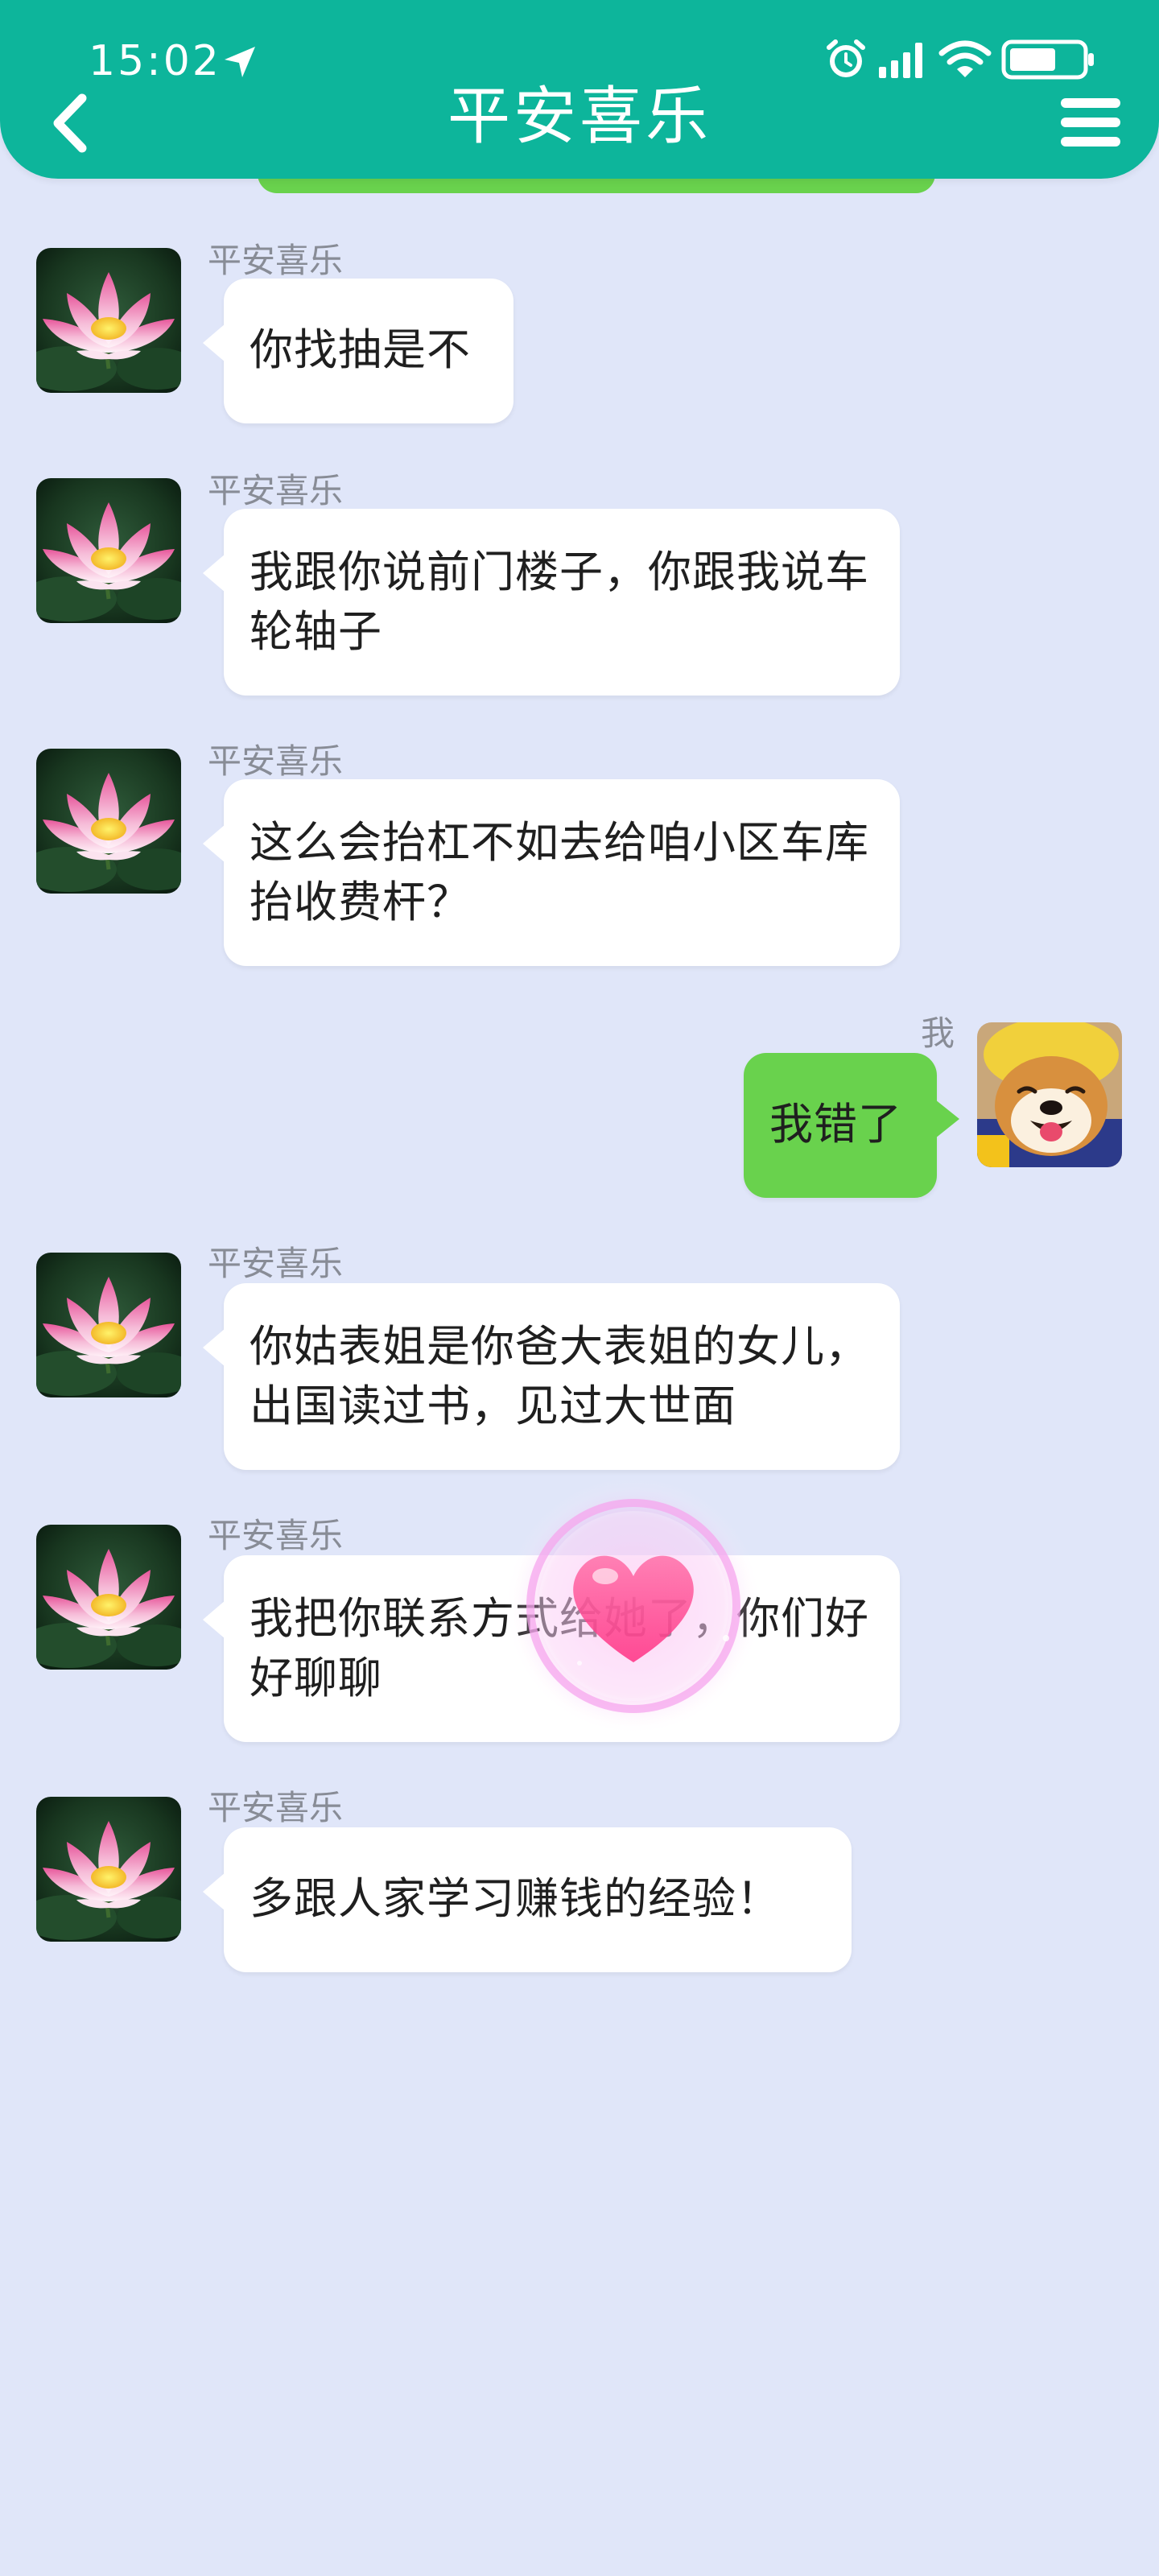 The height and width of the screenshot is (2576, 1159). Describe the element at coordinates (551, 602) in the screenshot. I see `message-bubble: 我跟你说前门楼子，你跟我说车轮轴子` at that location.